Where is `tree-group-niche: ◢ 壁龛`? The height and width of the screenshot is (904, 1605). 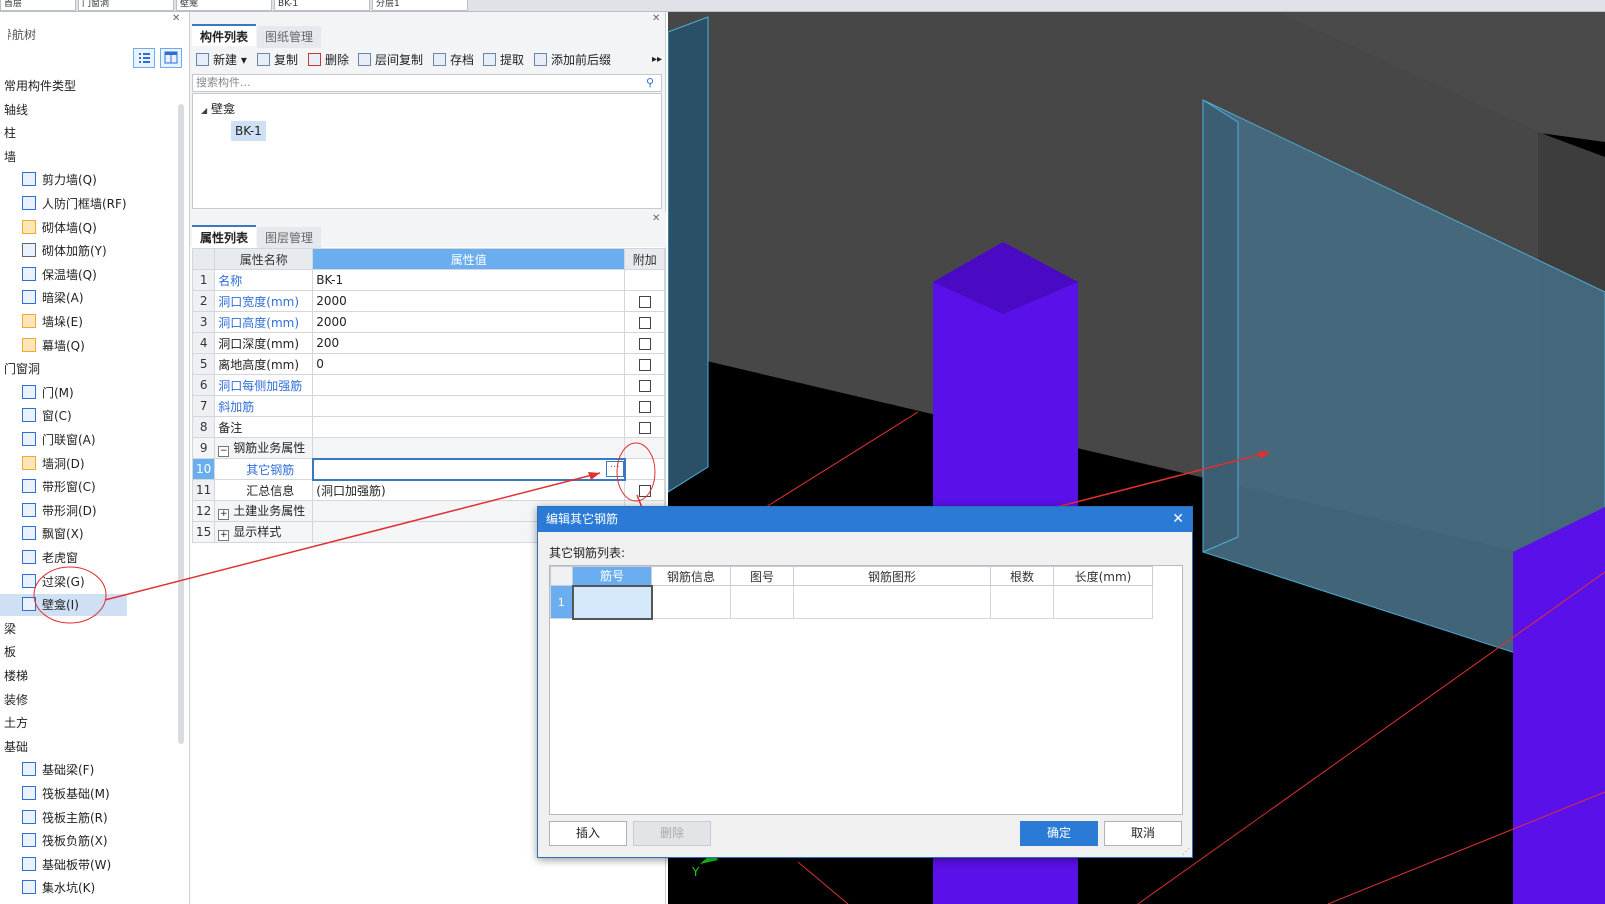 tree-group-niche: ◢ 壁龛 is located at coordinates (218, 108).